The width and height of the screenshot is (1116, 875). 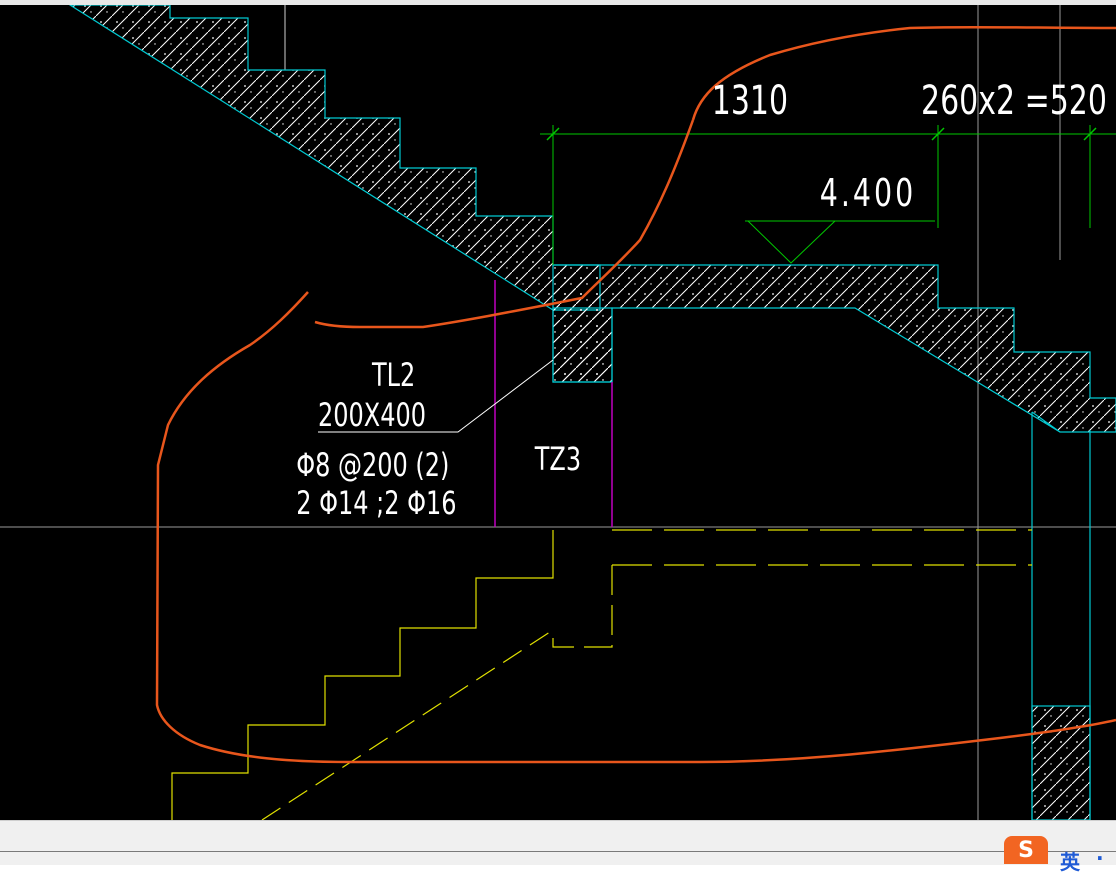 I want to click on input-method-toolbar: S 英 ·, so click(x=1060, y=853).